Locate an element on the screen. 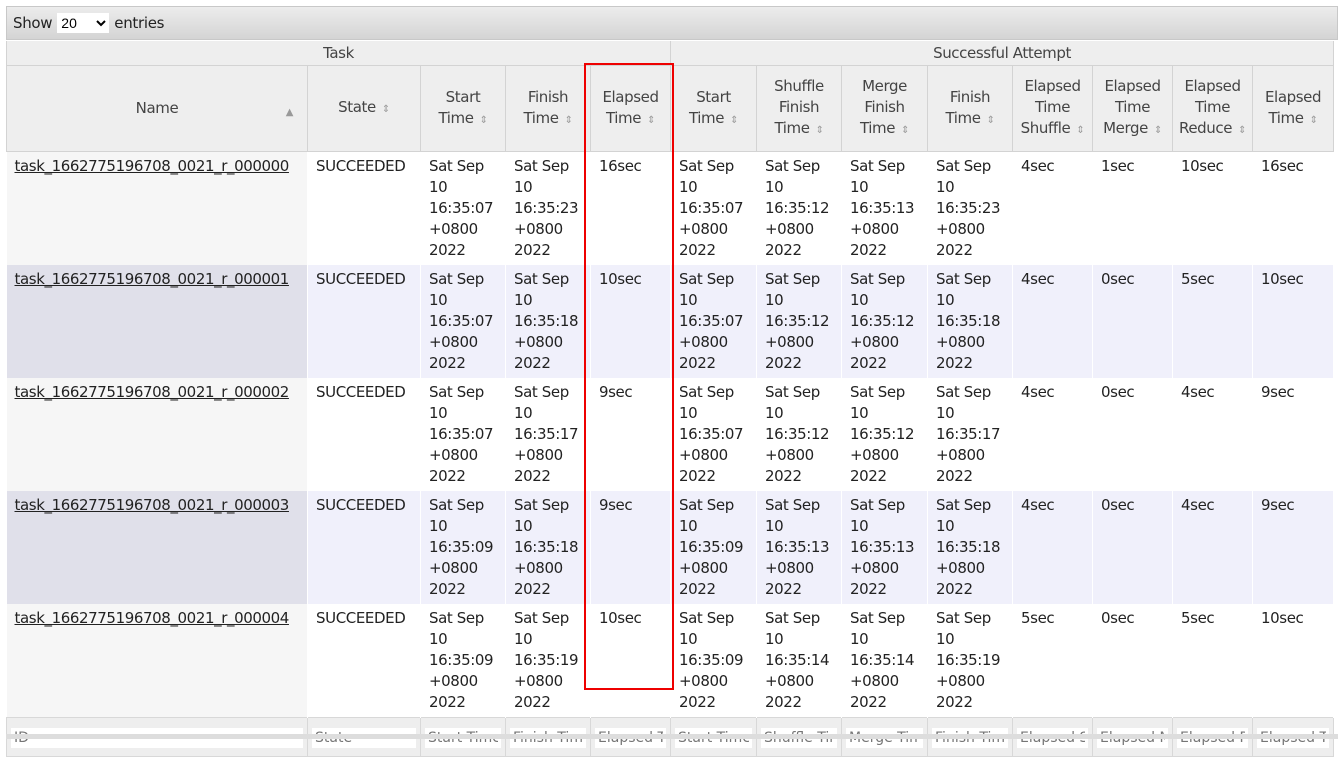  table-footer-bar is located at coordinates (672, 736).